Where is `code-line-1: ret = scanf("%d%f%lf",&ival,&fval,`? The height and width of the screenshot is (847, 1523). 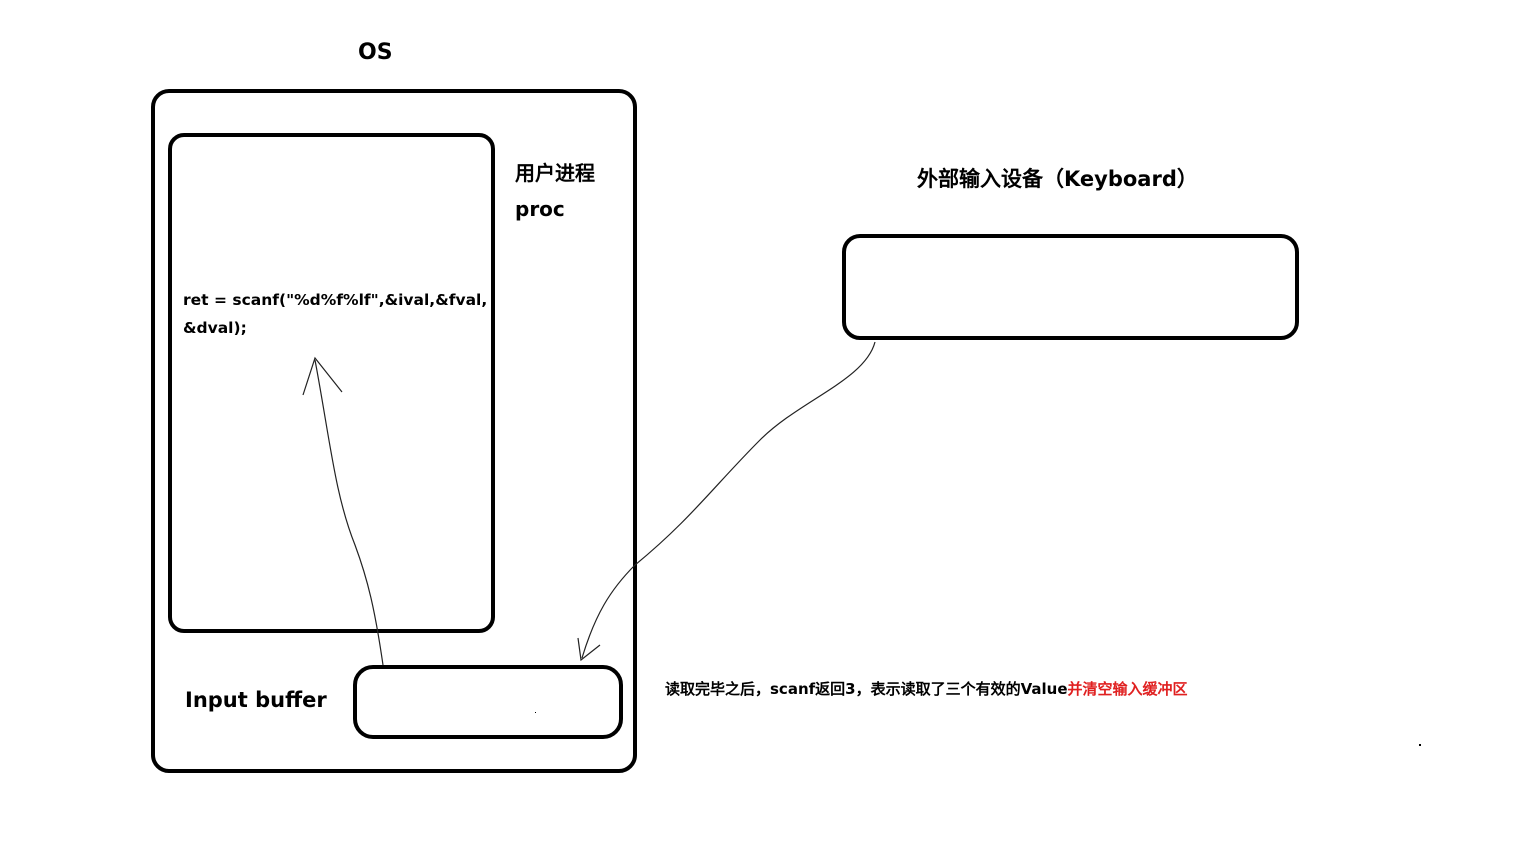
code-line-1: ret = scanf("%d%f%lf",&ival,&fval, is located at coordinates (335, 300).